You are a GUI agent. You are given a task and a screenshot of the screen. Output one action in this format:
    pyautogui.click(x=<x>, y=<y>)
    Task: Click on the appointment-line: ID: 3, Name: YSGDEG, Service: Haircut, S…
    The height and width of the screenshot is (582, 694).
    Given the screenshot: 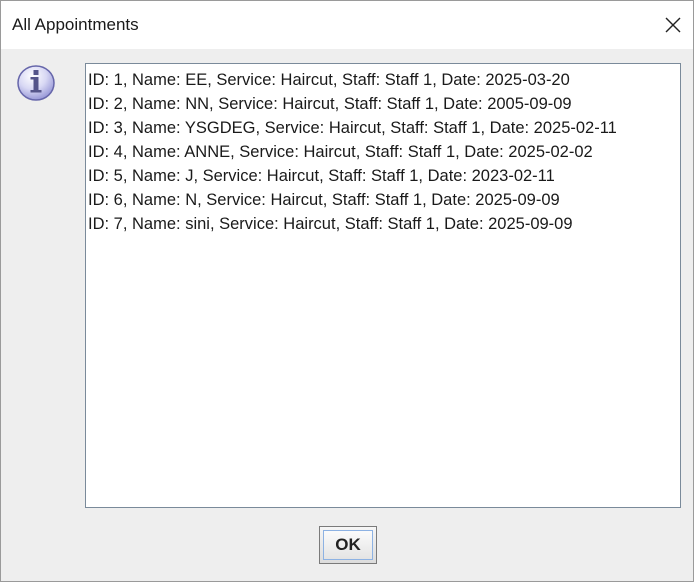 What is the action you would take?
    pyautogui.click(x=352, y=128)
    